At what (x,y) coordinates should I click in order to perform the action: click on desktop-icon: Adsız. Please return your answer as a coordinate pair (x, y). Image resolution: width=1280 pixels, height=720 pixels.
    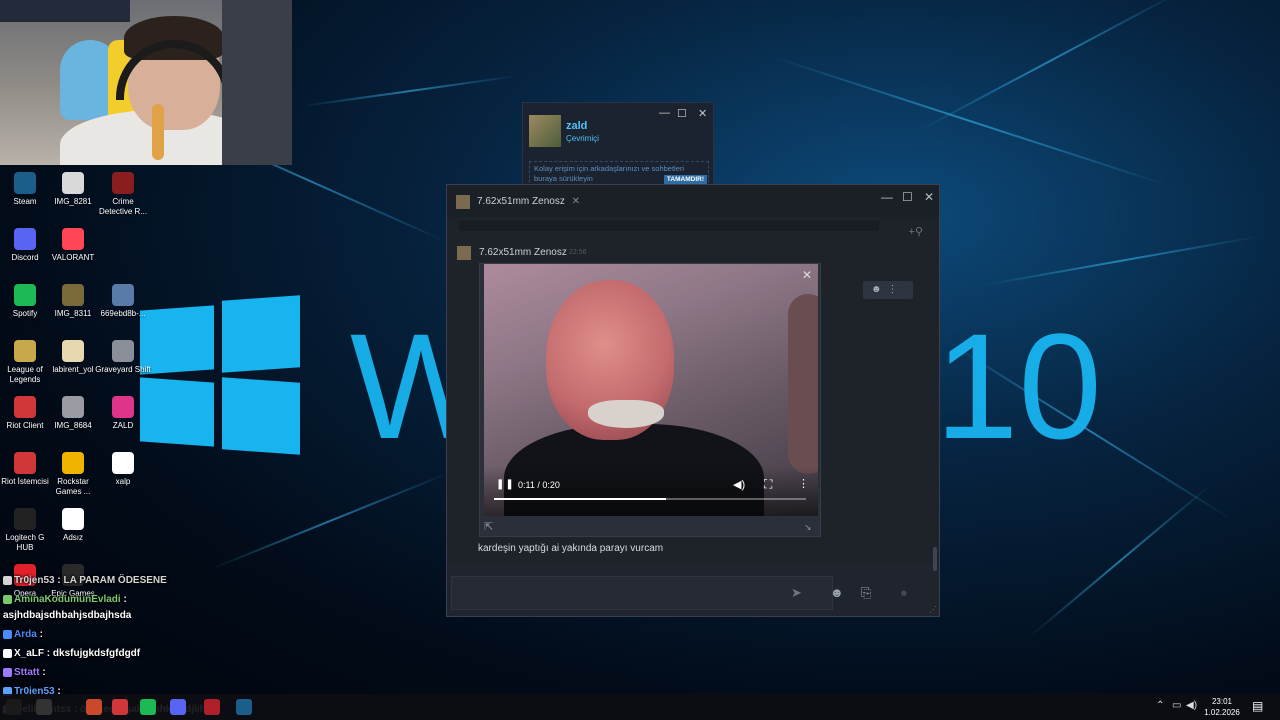
    Looking at the image, I should click on (73, 525).